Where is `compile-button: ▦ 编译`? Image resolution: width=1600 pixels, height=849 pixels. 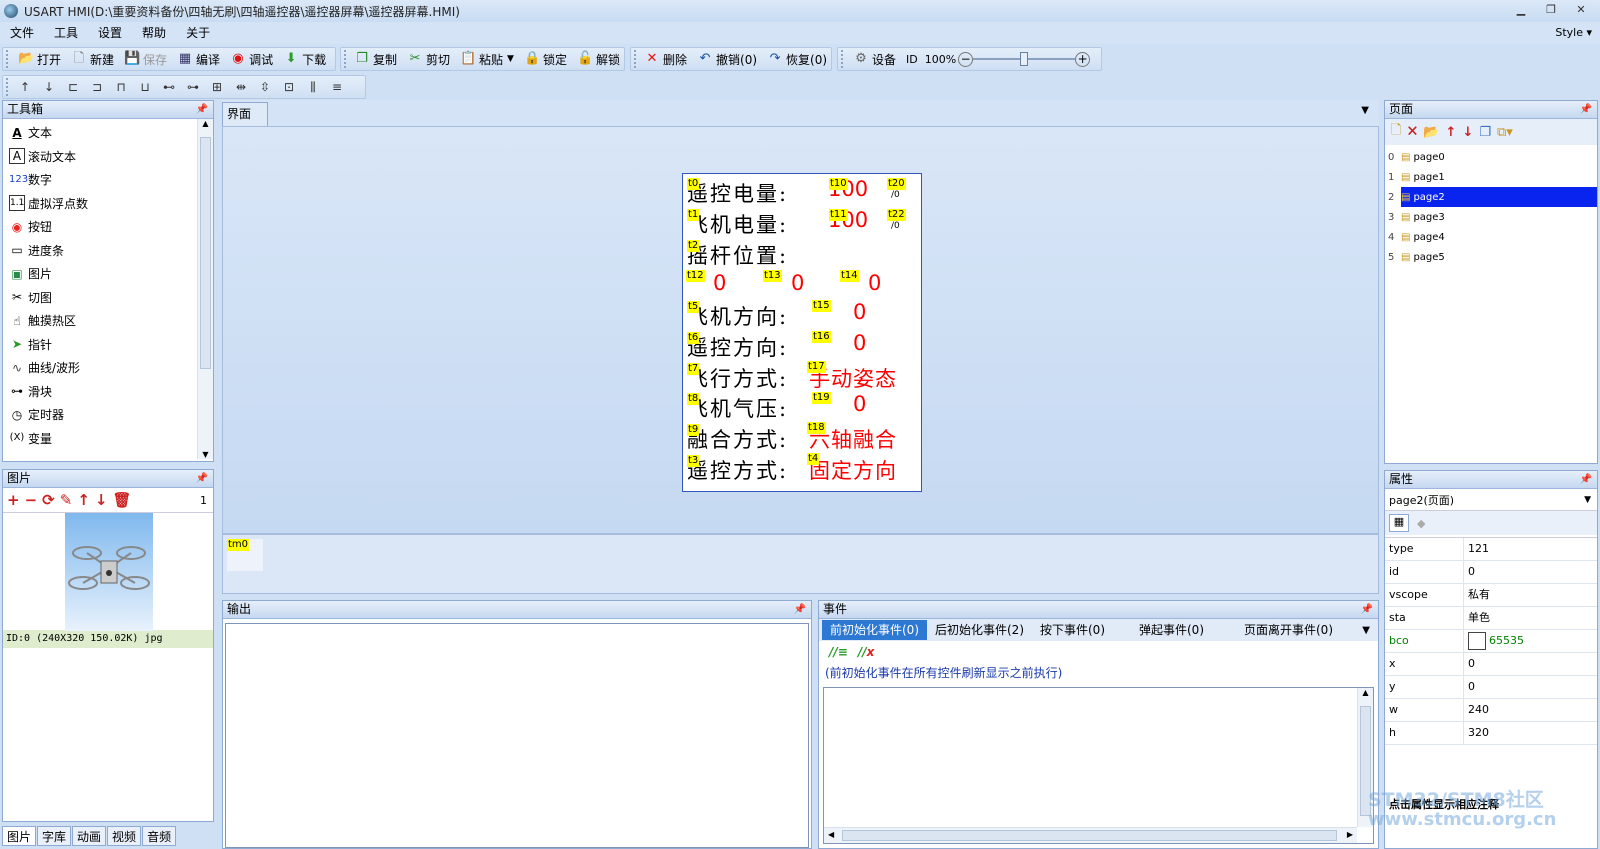 compile-button: ▦ 编译 is located at coordinates (198, 59).